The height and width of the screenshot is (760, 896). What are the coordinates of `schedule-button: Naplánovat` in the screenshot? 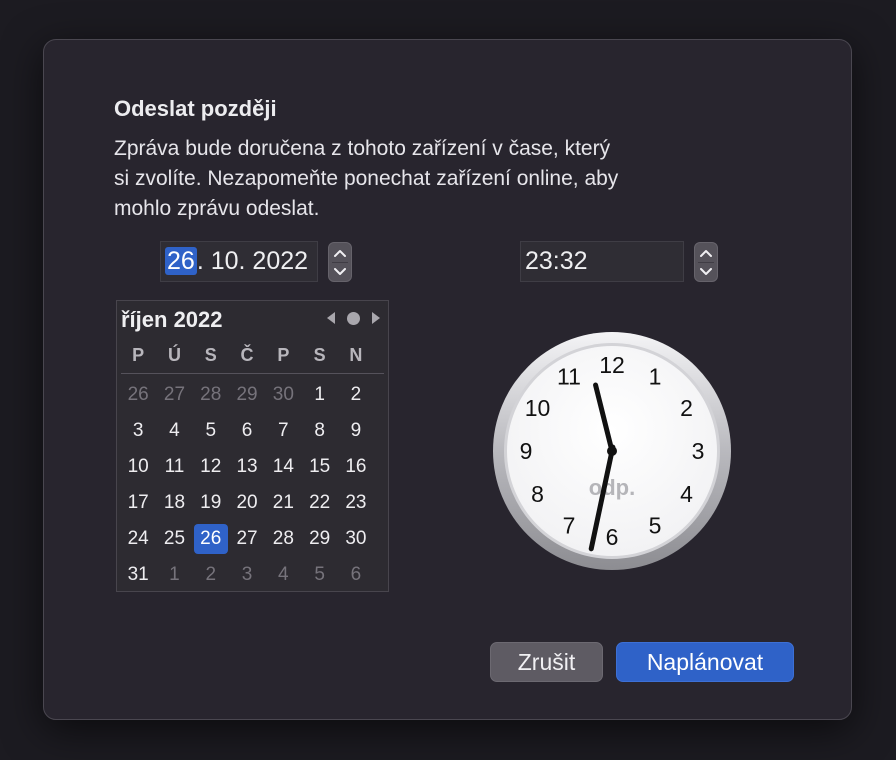 It's located at (705, 662).